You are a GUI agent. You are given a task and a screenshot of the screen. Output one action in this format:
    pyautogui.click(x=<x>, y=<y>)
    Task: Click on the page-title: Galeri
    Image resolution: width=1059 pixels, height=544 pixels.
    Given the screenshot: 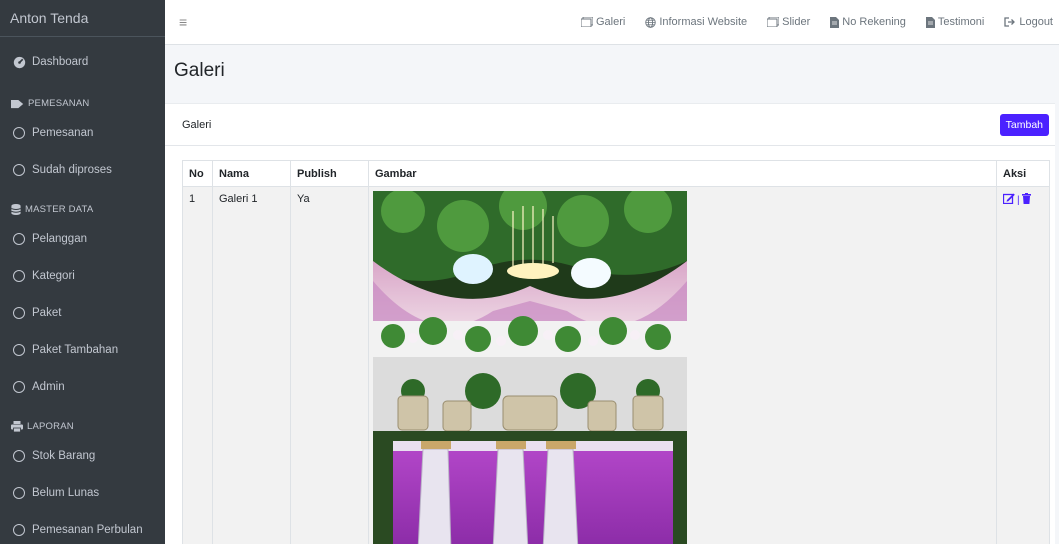 What is the action you would take?
    pyautogui.click(x=199, y=70)
    